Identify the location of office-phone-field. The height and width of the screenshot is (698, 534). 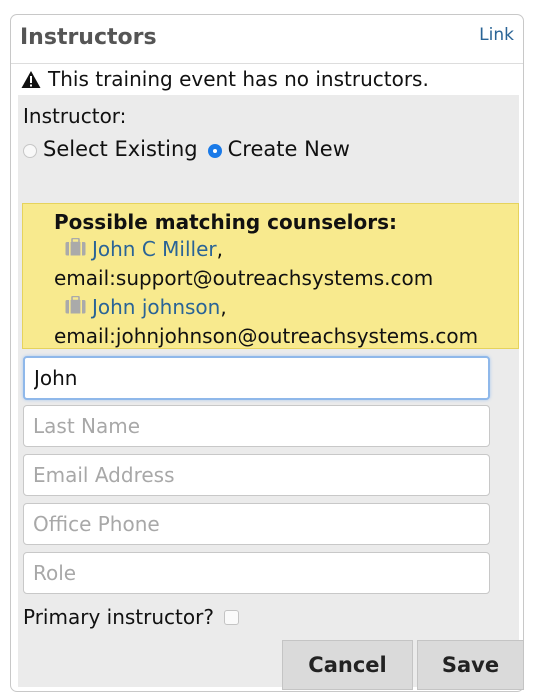
(256, 524).